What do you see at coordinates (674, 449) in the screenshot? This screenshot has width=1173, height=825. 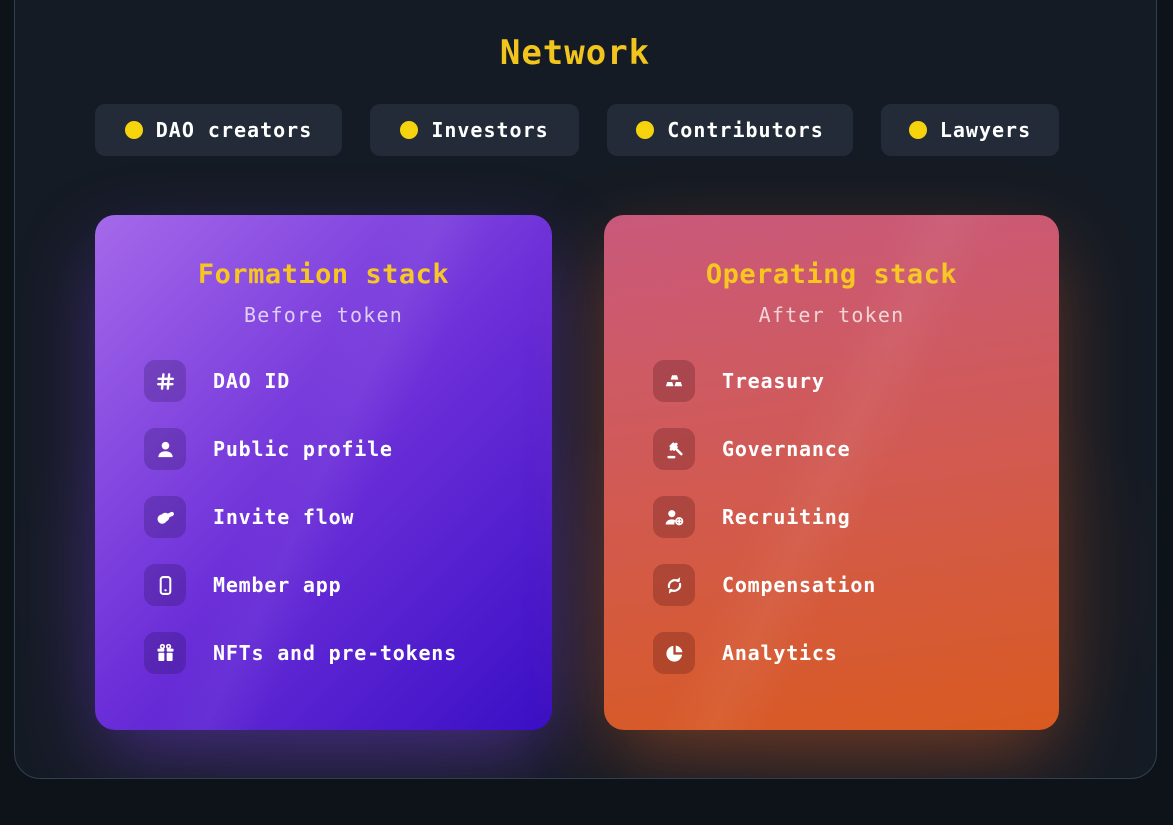 I see `gavel-icon` at bounding box center [674, 449].